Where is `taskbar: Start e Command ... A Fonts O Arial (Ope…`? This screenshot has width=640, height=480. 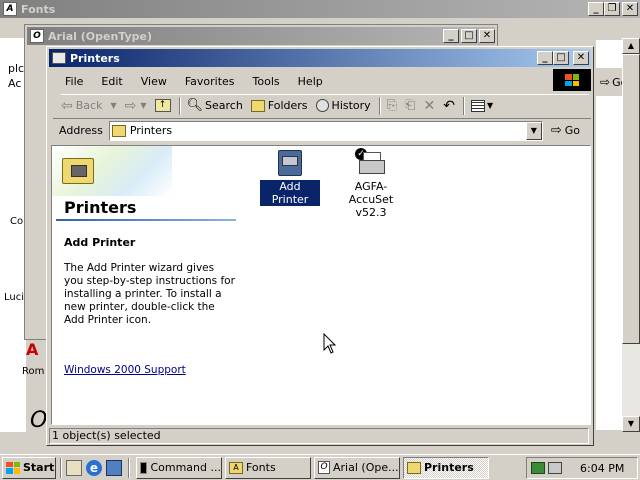 taskbar: Start e Command ... A Fonts O Arial (Ope… is located at coordinates (320, 467).